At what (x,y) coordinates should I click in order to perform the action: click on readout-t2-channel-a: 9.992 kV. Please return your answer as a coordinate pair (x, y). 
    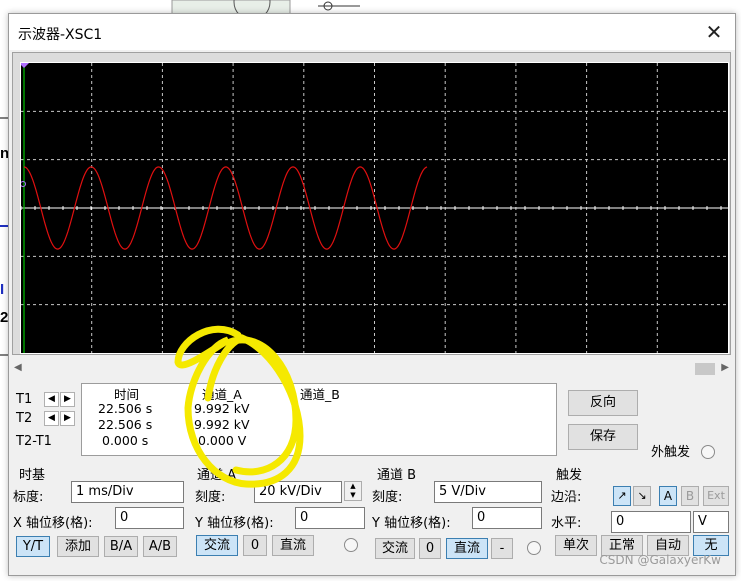
    Looking at the image, I should click on (222, 424).